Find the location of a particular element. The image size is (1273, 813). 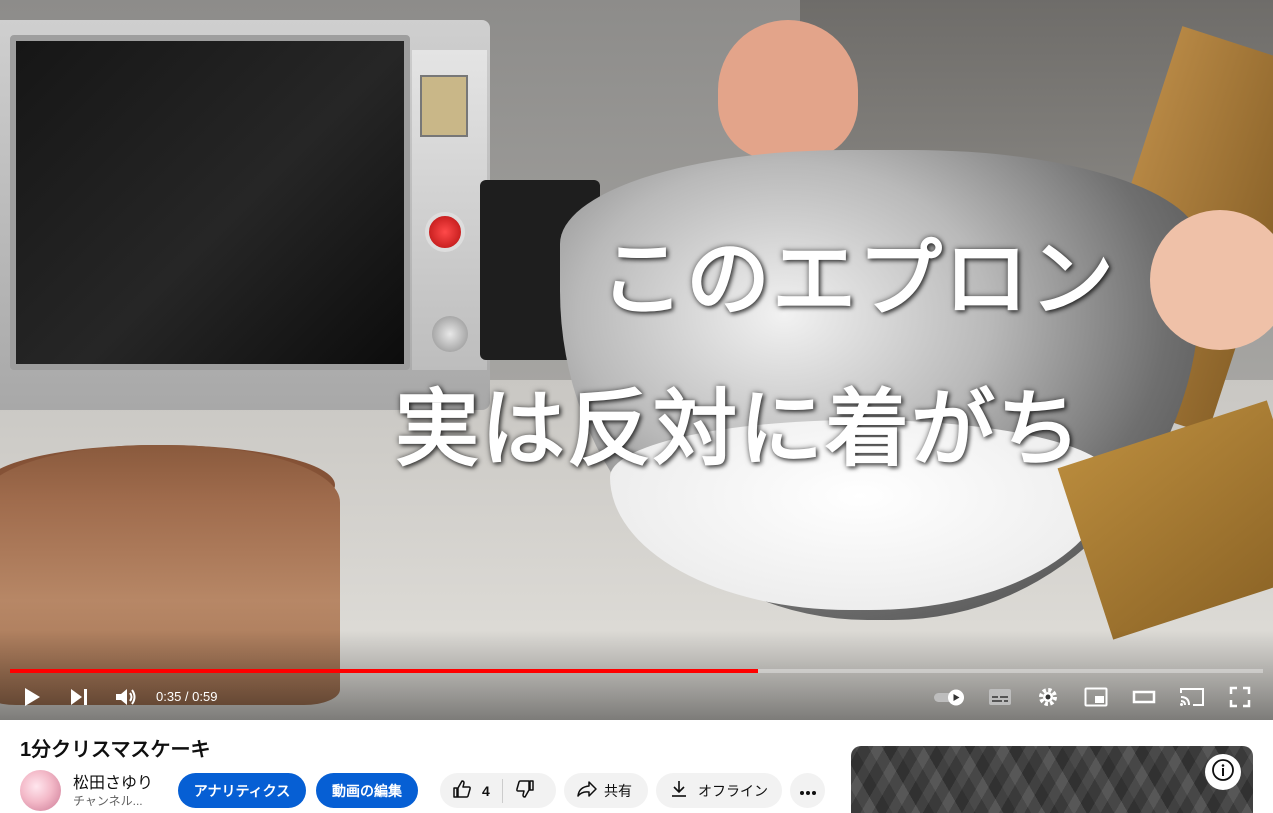

fullscreen-icon is located at coordinates (1240, 697).